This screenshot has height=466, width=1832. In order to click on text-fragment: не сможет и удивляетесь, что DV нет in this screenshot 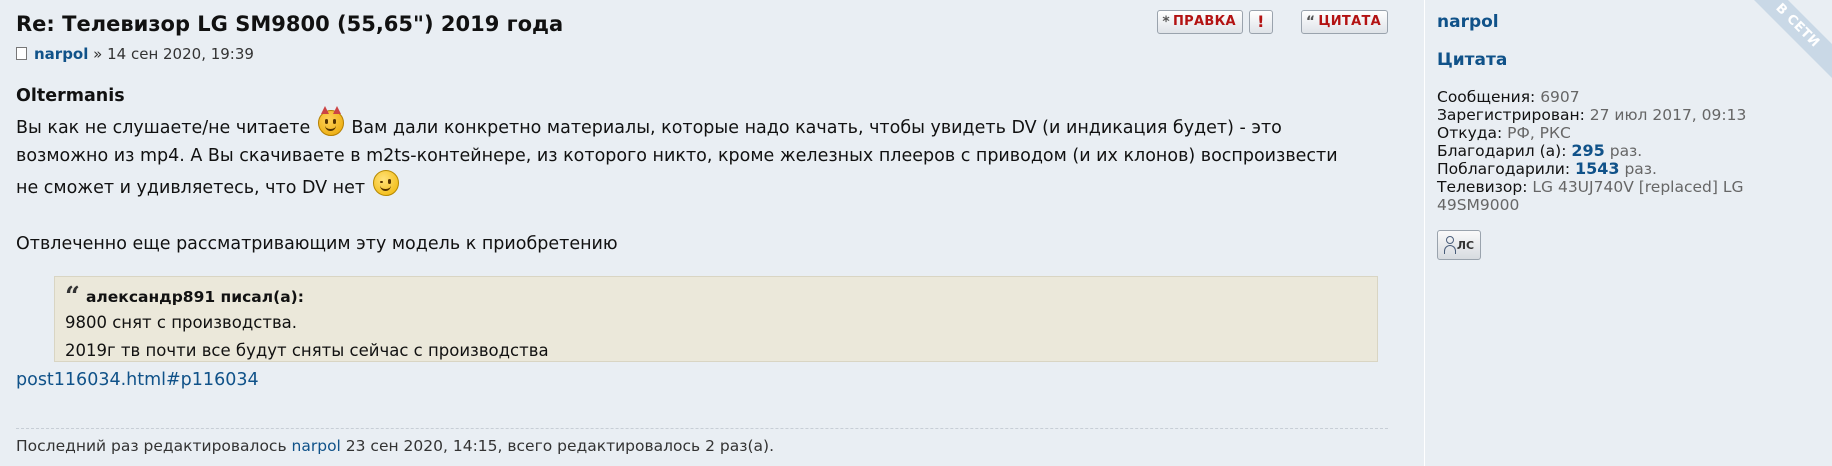, I will do `click(191, 188)`.